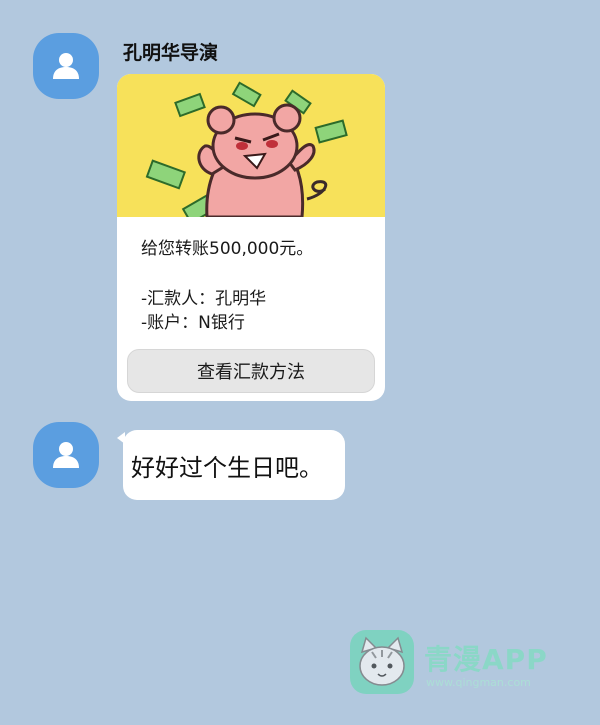  Describe the element at coordinates (246, 153) in the screenshot. I see `money-mouse-illustration` at that location.